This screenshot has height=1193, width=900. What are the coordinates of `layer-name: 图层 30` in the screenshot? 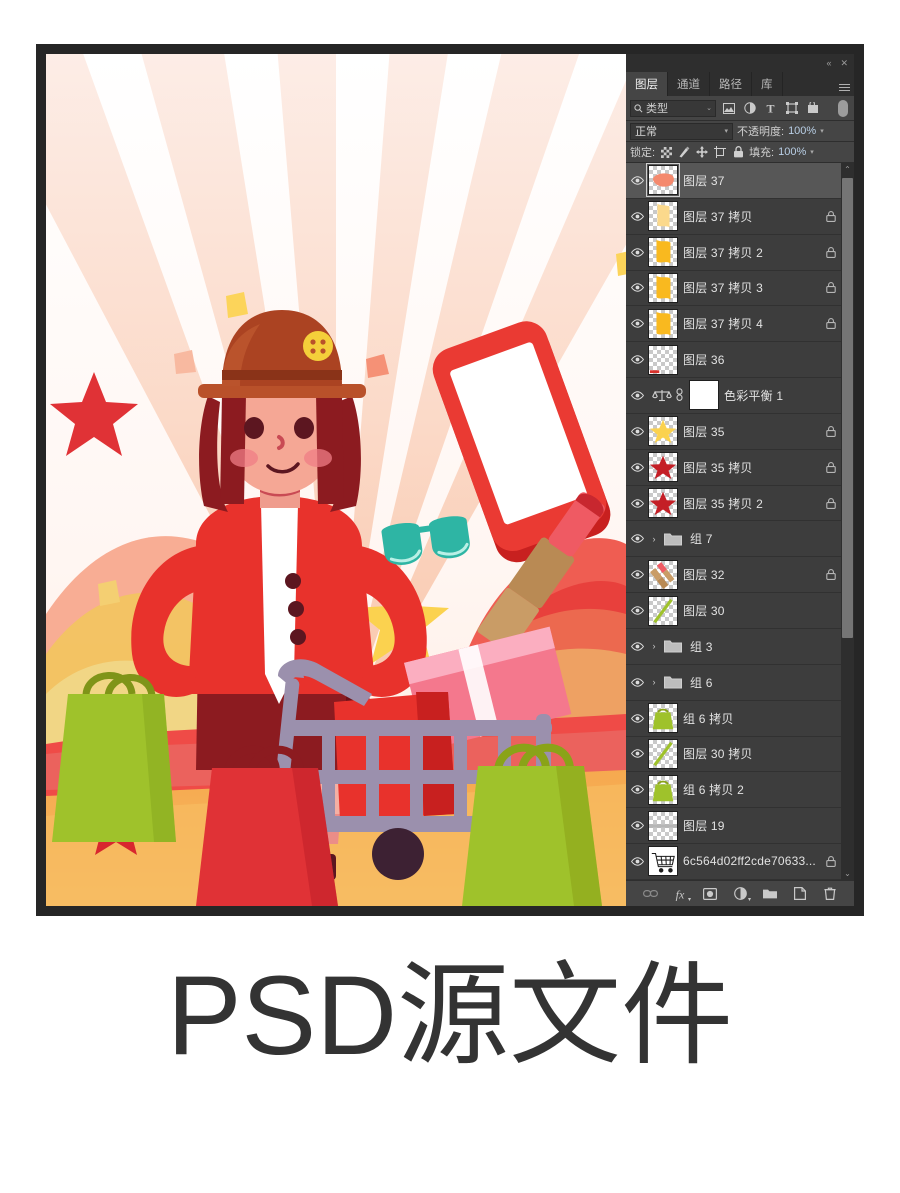 It's located at (753, 610).